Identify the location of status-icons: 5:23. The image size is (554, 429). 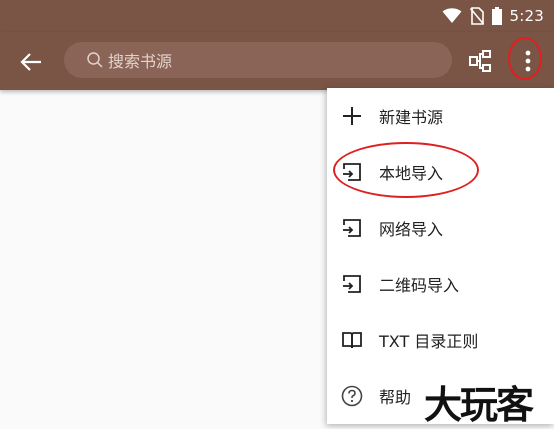
(493, 16).